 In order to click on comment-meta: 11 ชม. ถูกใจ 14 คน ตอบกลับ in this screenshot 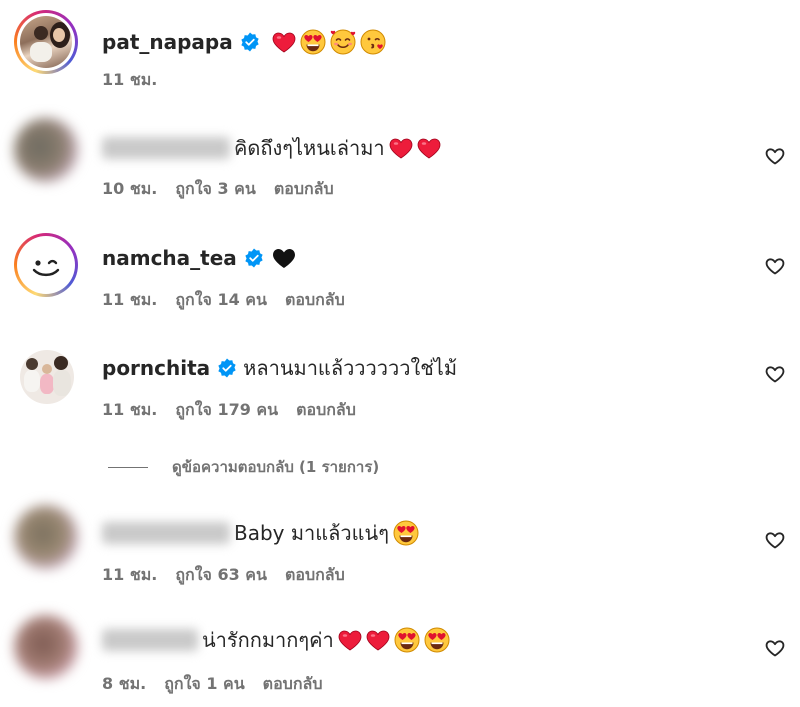, I will do `click(223, 300)`.